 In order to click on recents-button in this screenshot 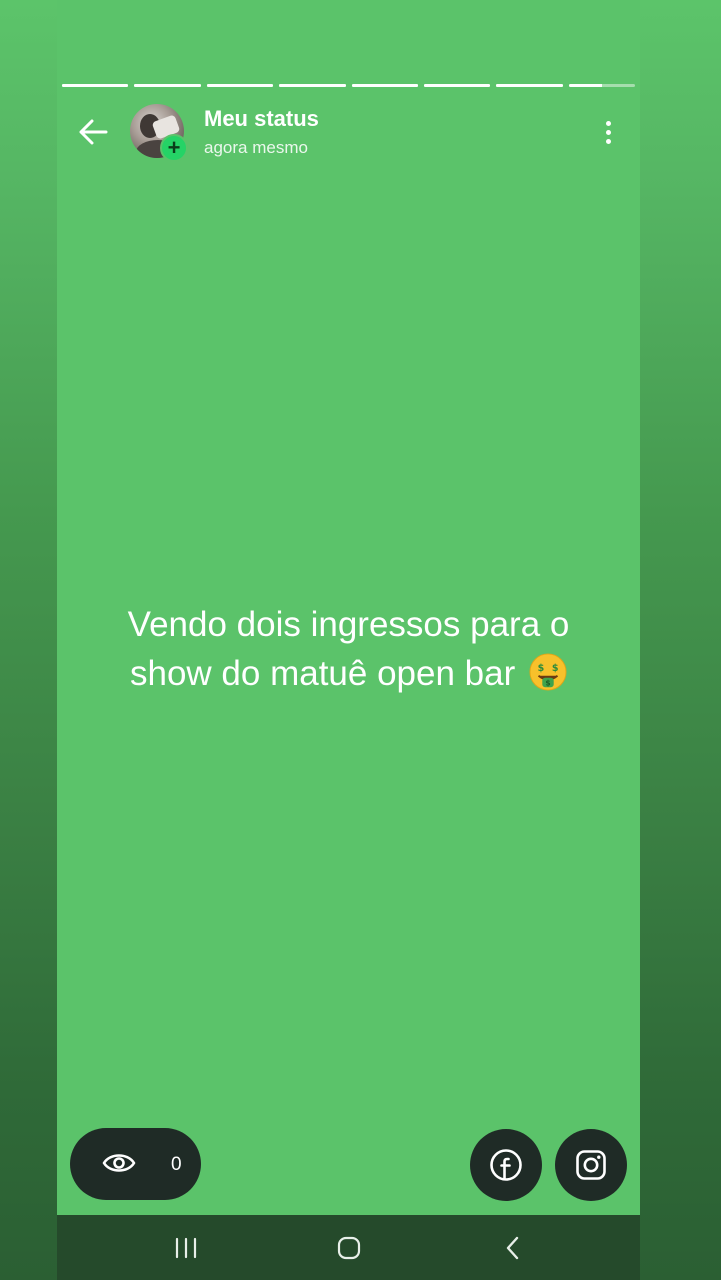, I will do `click(186, 1248)`.